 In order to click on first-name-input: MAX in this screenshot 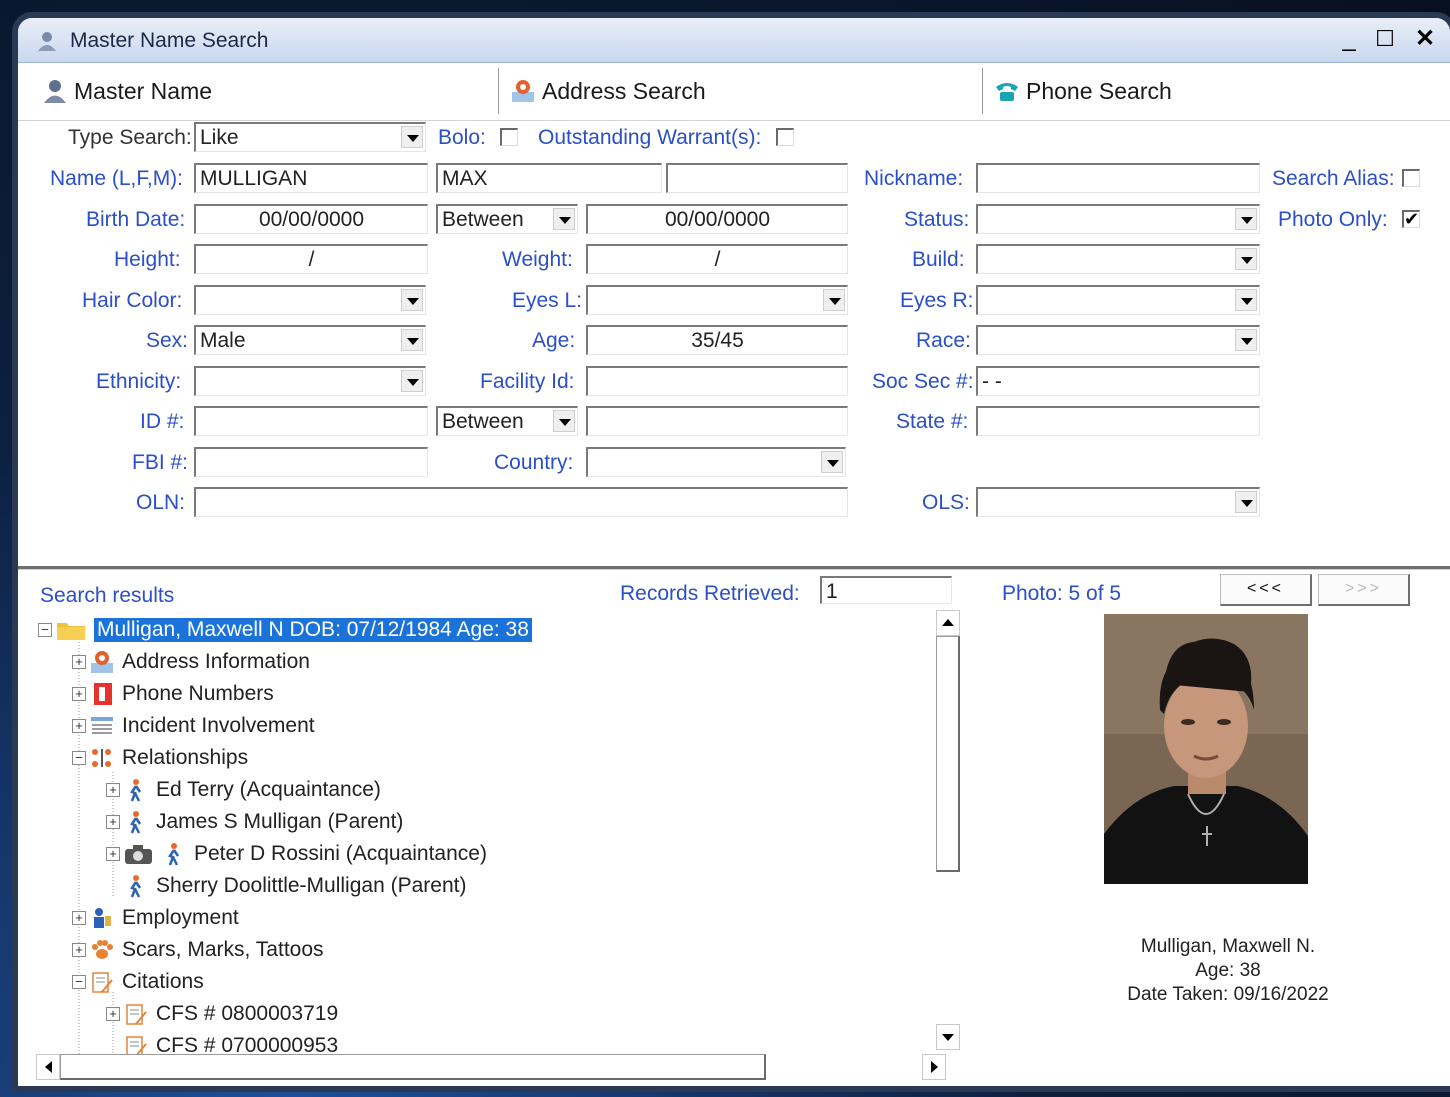, I will do `click(549, 178)`.